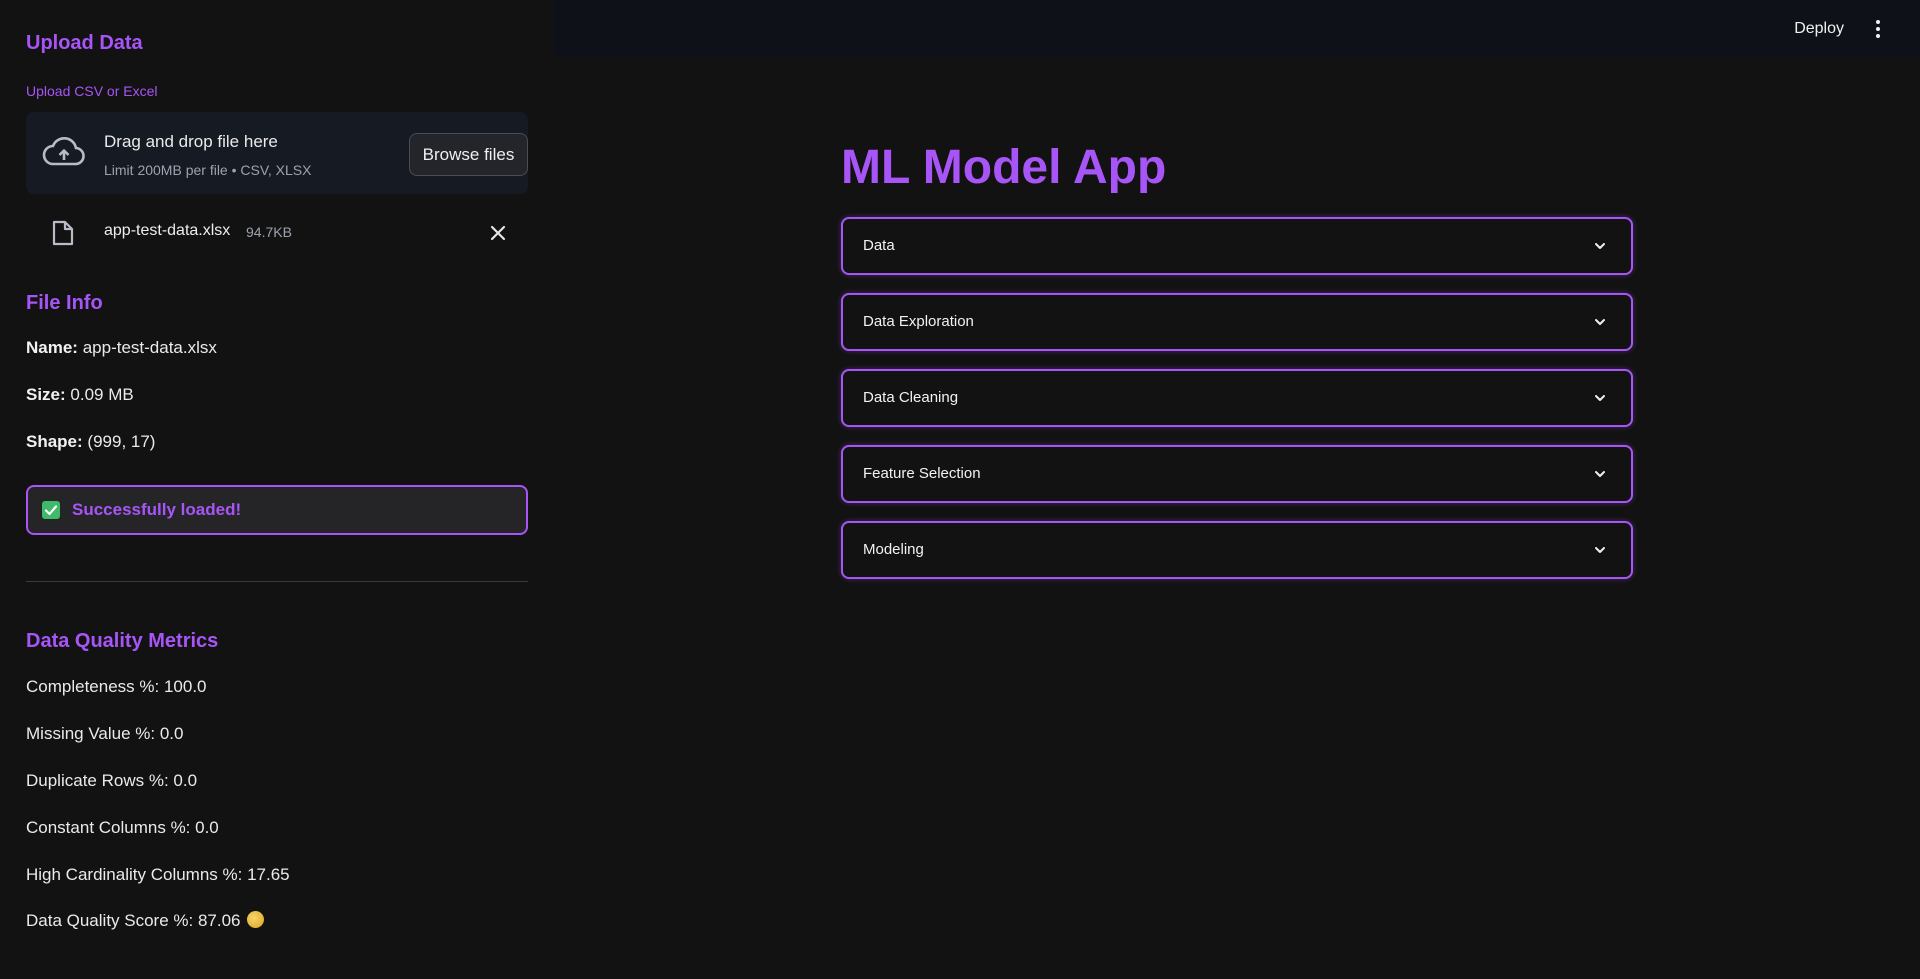  I want to click on expander-label: Data, so click(879, 245).